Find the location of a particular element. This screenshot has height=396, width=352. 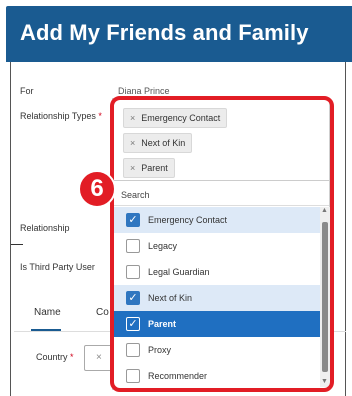

step-number-badge: 6 is located at coordinates (97, 189).